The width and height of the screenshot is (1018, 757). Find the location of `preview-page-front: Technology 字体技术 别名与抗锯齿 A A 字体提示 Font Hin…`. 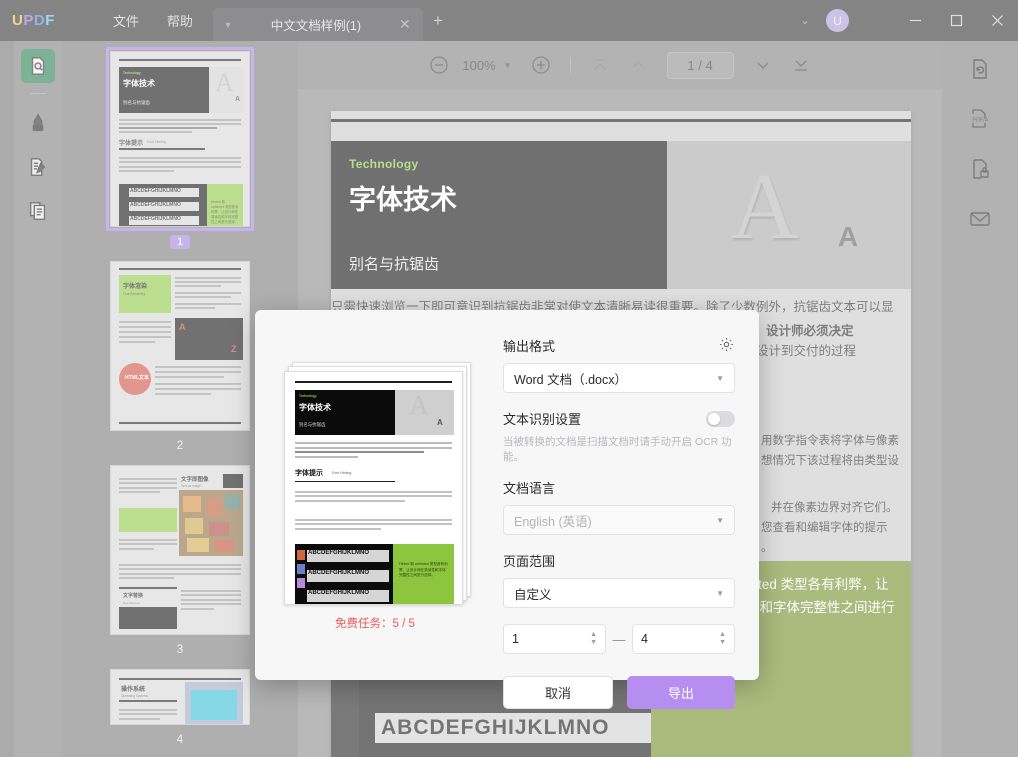

preview-page-front: Technology 字体技术 别名与抗锯齿 A A 字体提示 Font Hin… is located at coordinates (373, 488).